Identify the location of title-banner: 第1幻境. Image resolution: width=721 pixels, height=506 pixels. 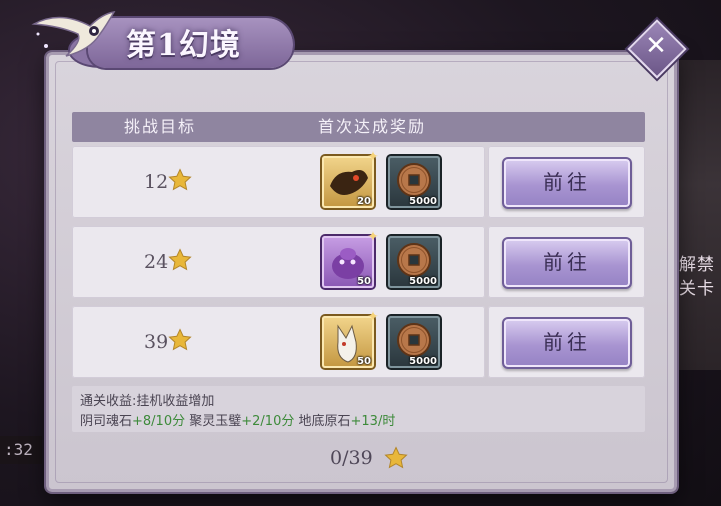
(150, 39).